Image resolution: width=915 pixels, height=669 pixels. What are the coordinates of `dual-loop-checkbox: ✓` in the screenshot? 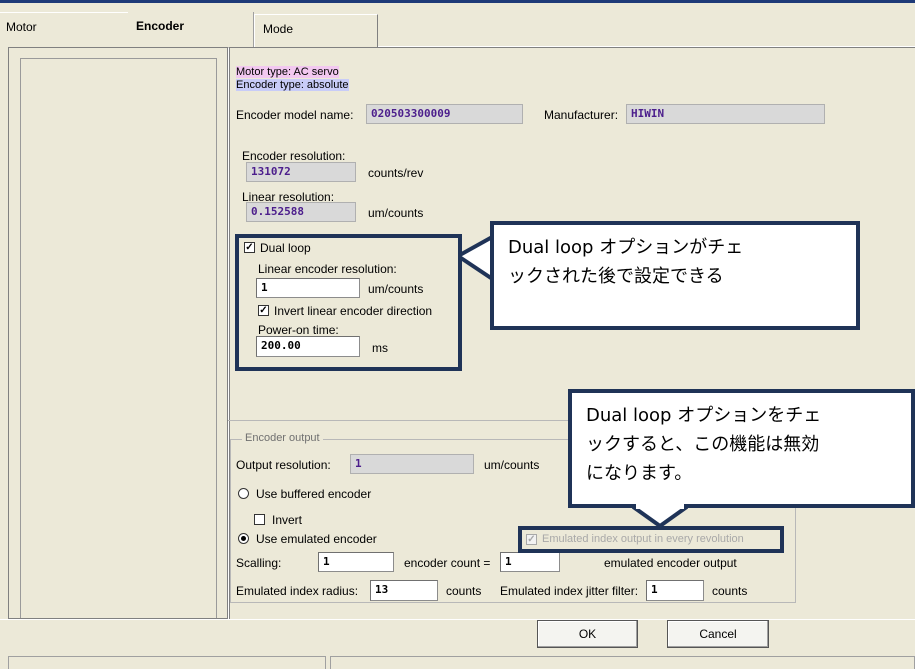 It's located at (249, 247).